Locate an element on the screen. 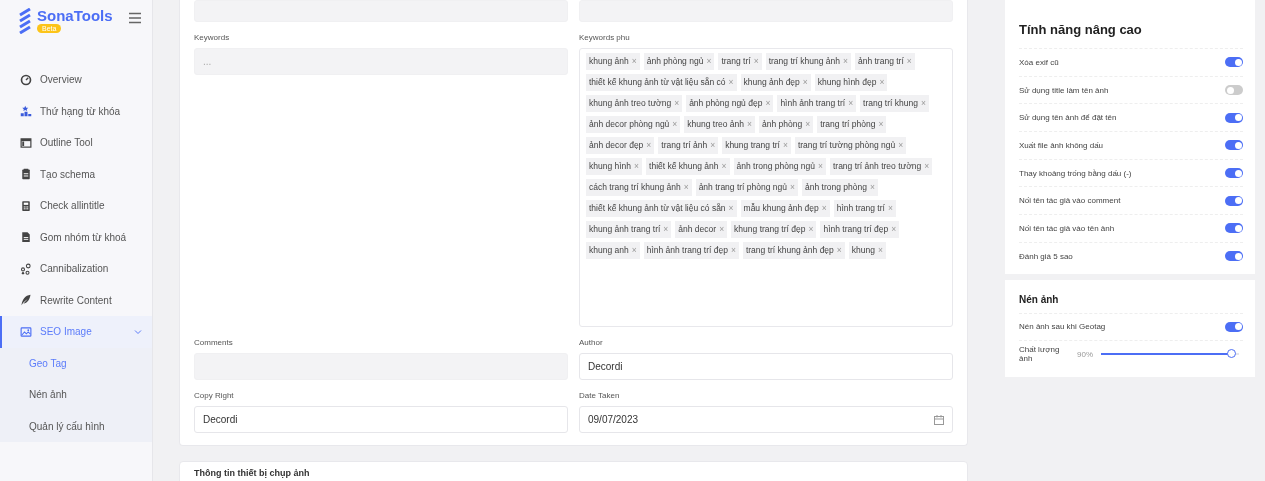 The width and height of the screenshot is (1265, 481). nav-item: Rewrite Content is located at coordinates (76, 300).